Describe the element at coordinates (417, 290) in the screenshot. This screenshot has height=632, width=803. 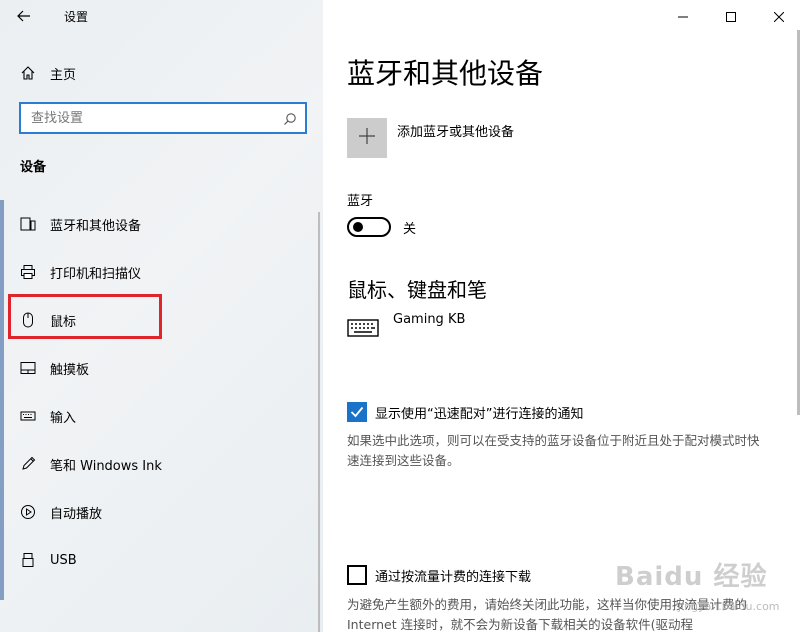
I see `section-title-input-devices: 鼠标、键盘和笔` at that location.